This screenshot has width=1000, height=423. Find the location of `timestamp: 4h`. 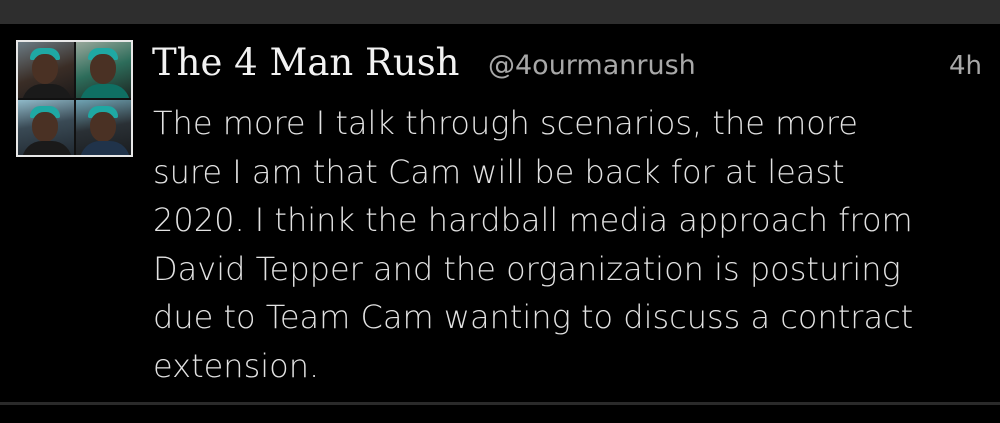

timestamp: 4h is located at coordinates (965, 66).